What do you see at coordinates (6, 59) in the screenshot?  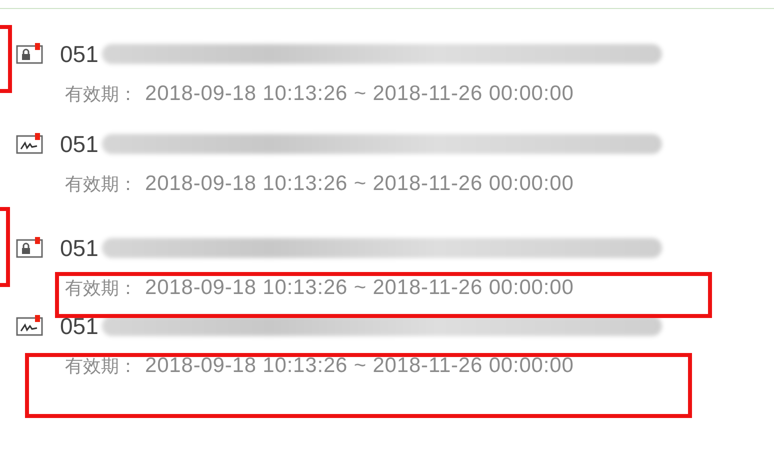 I see `annotation-box` at bounding box center [6, 59].